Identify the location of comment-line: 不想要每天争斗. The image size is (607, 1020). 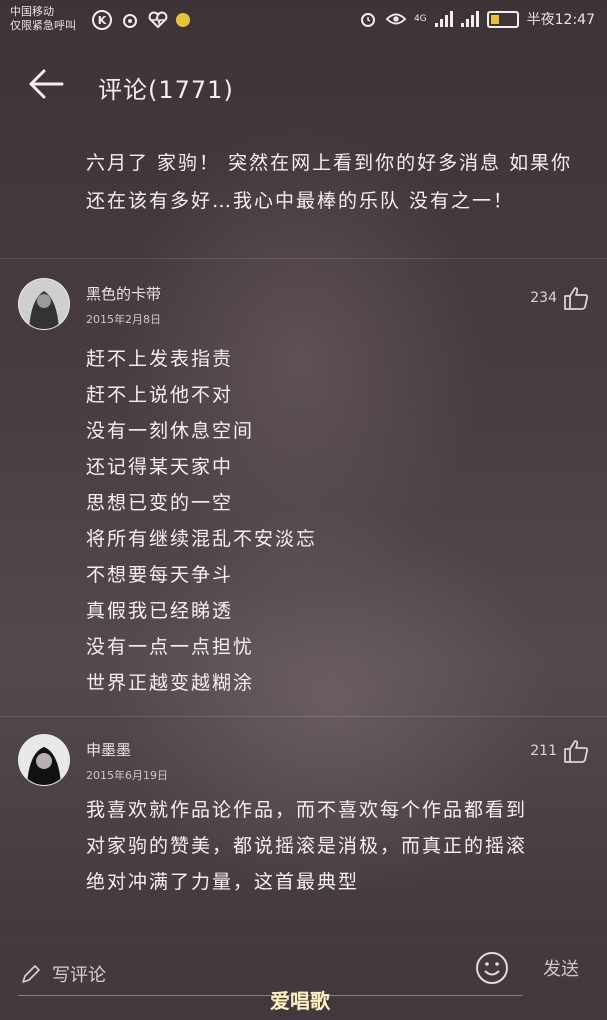
(160, 575).